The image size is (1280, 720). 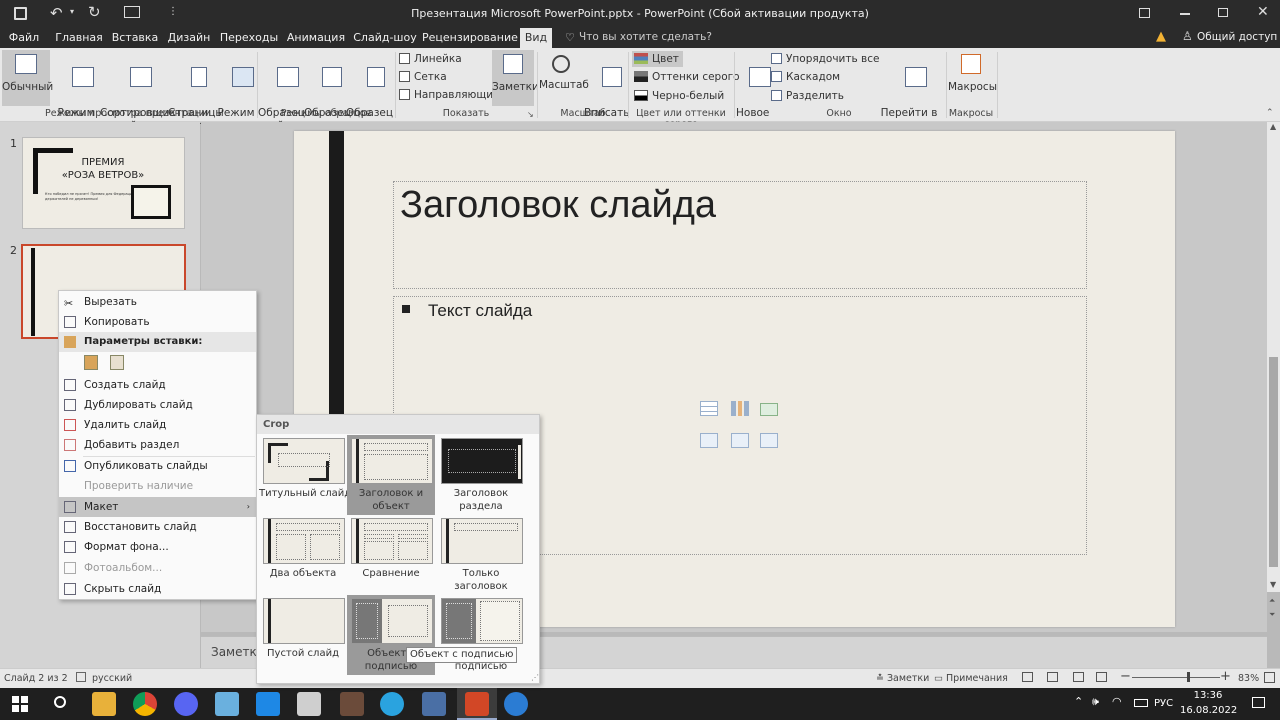 What do you see at coordinates (56, 13) in the screenshot?
I see `undo-icon: ↶` at bounding box center [56, 13].